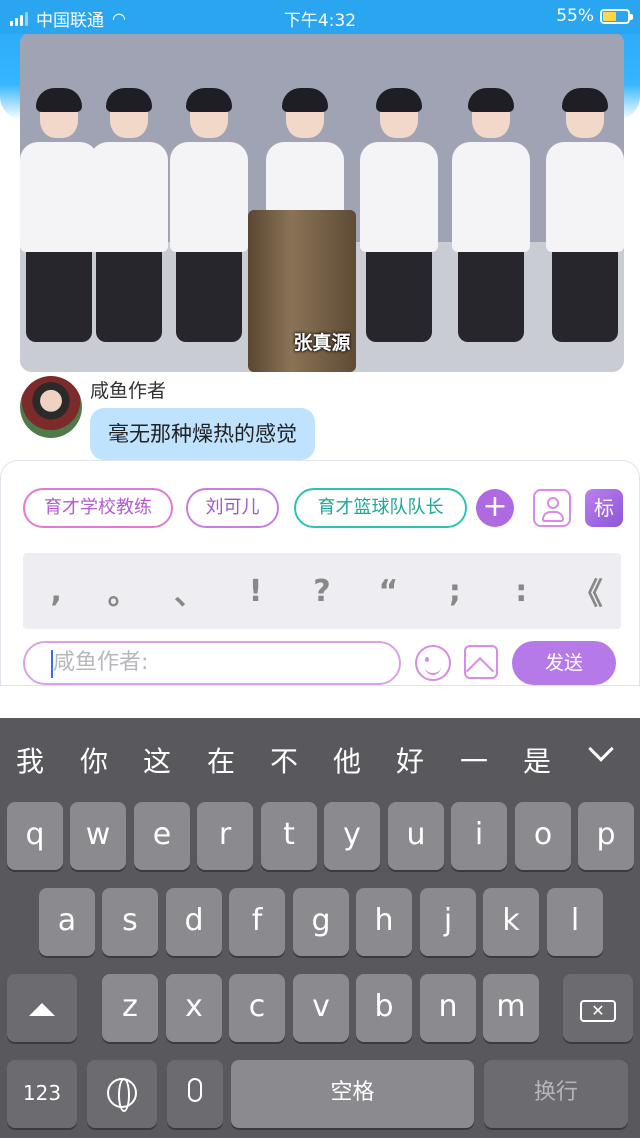 This screenshot has height=1138, width=640. Describe the element at coordinates (289, 836) in the screenshot. I see `key: t` at that location.